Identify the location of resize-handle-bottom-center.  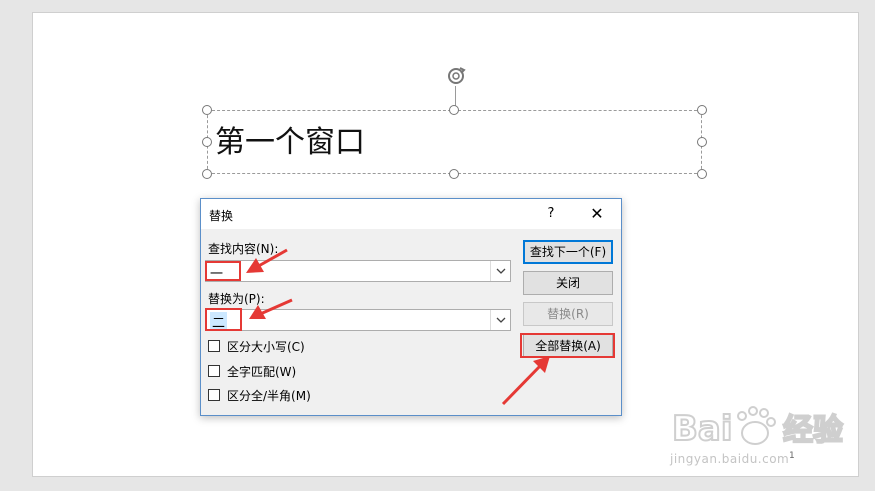
(454, 174).